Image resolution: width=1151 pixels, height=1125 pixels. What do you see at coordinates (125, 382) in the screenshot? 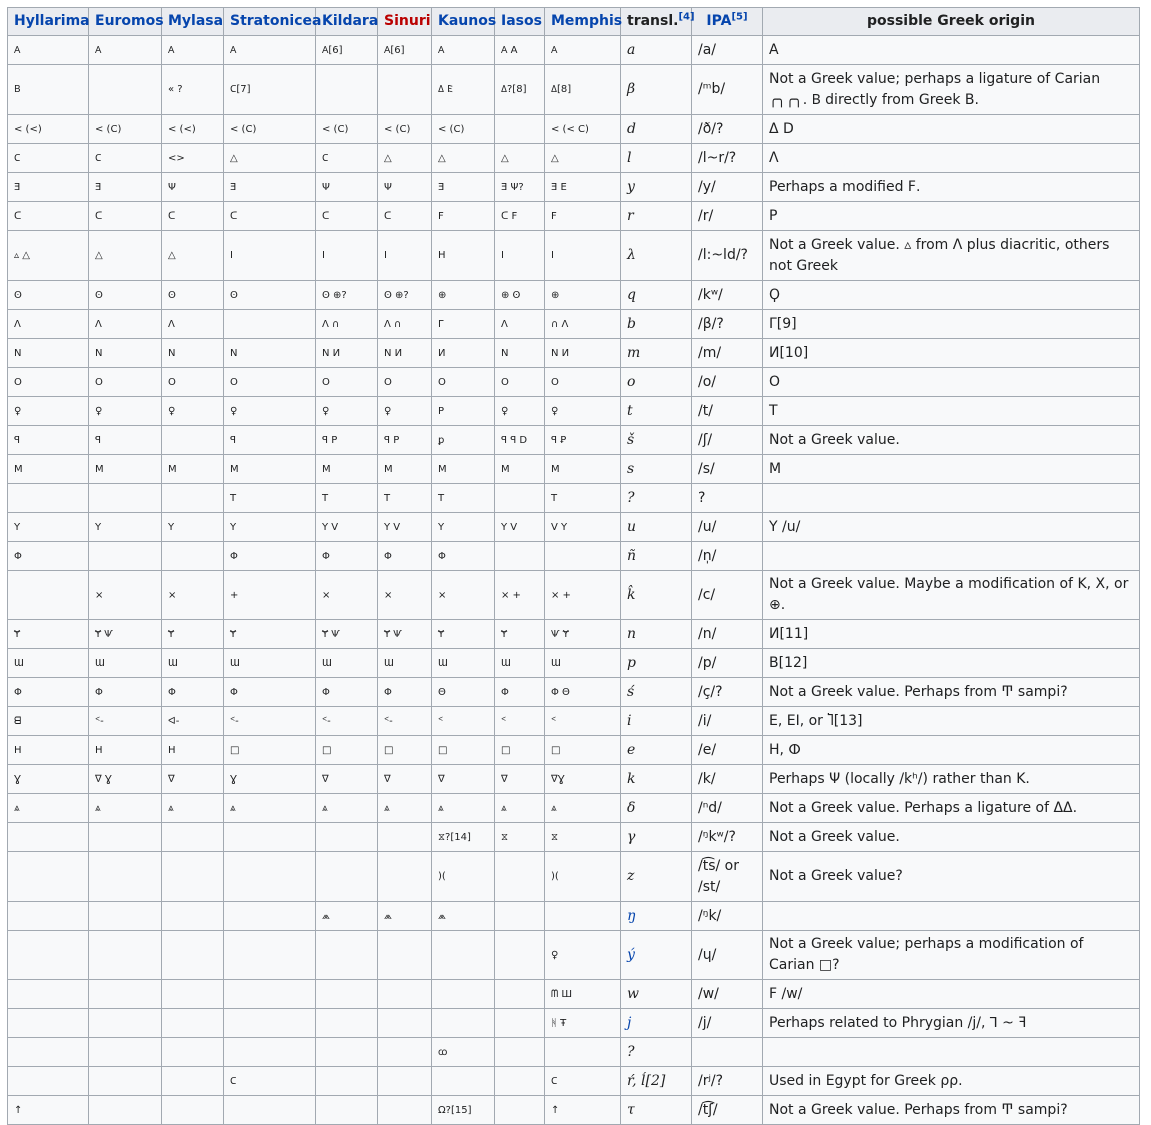
I see `glyph-cell: O` at bounding box center [125, 382].